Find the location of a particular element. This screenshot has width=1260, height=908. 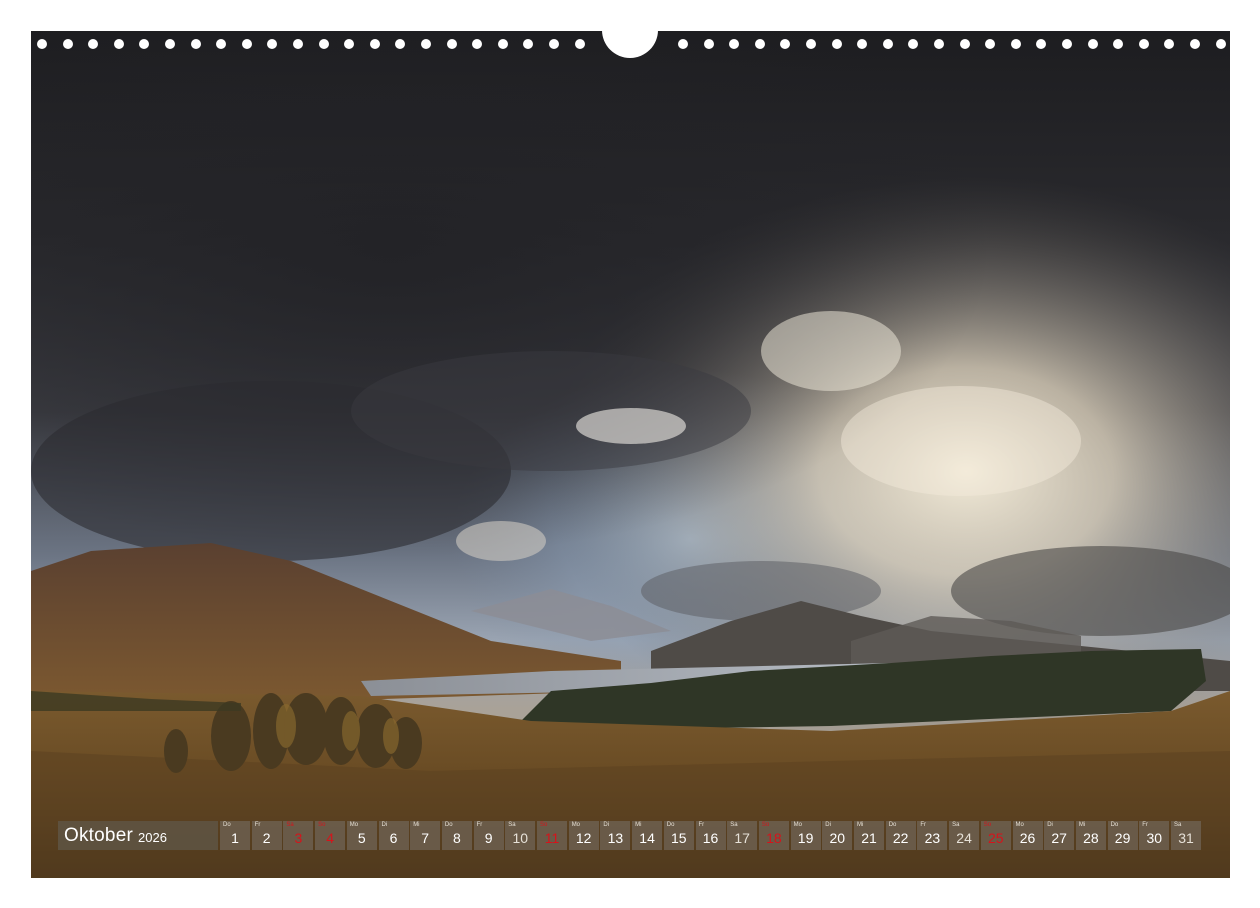

day-cell: Mi 7 is located at coordinates (425, 835).